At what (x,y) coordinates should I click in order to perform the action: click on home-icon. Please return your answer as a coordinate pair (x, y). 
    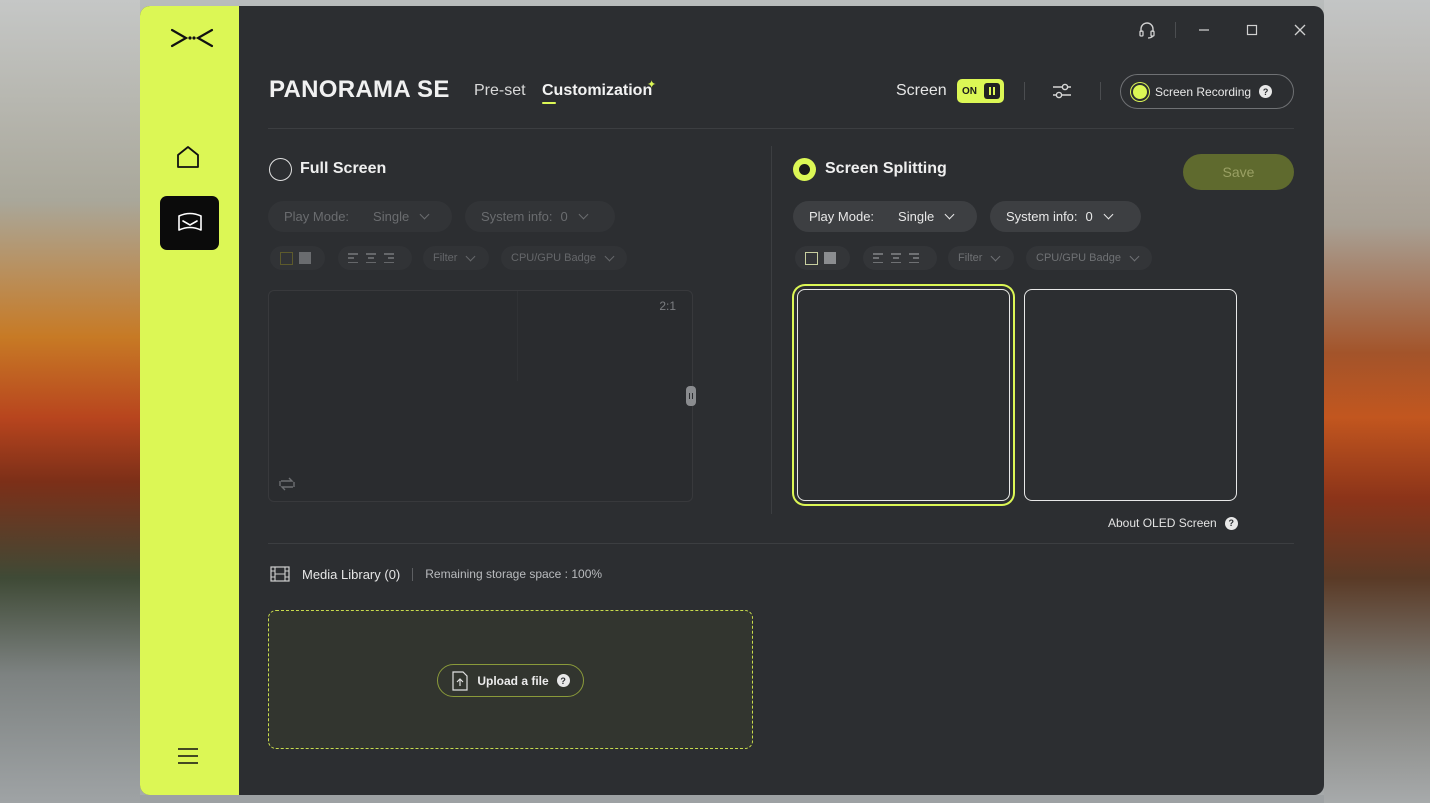
    Looking at the image, I should click on (188, 157).